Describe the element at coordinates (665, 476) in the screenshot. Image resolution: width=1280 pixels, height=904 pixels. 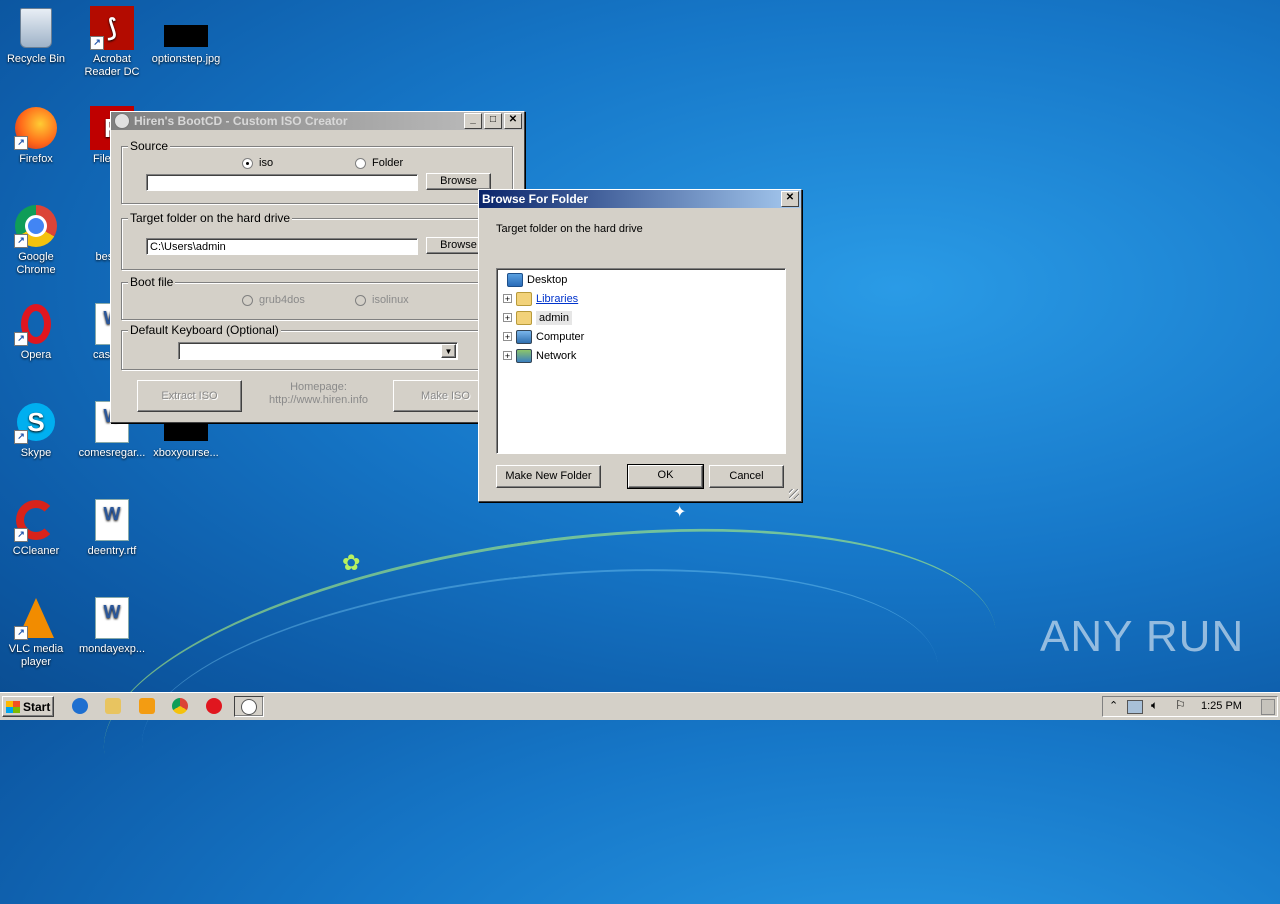
I see `ok-button: OK` at that location.